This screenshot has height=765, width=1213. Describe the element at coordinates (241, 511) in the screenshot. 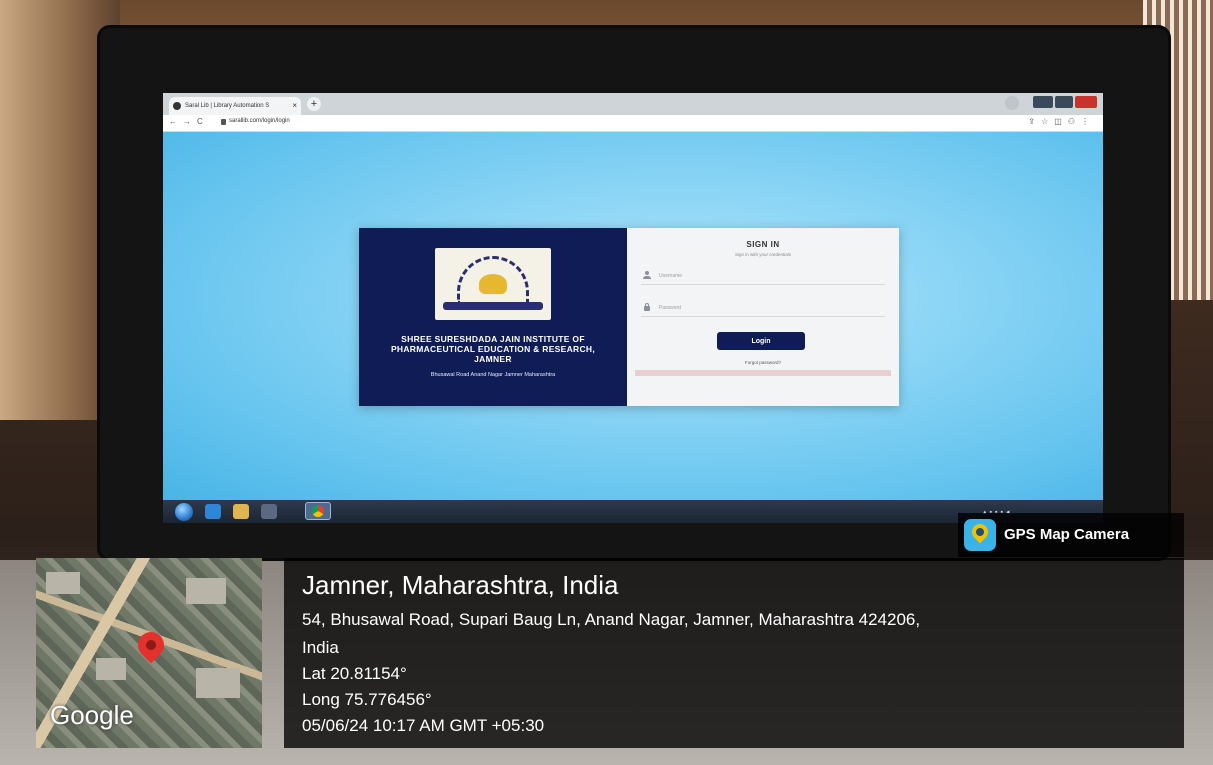

I see `file-explorer-icon` at that location.